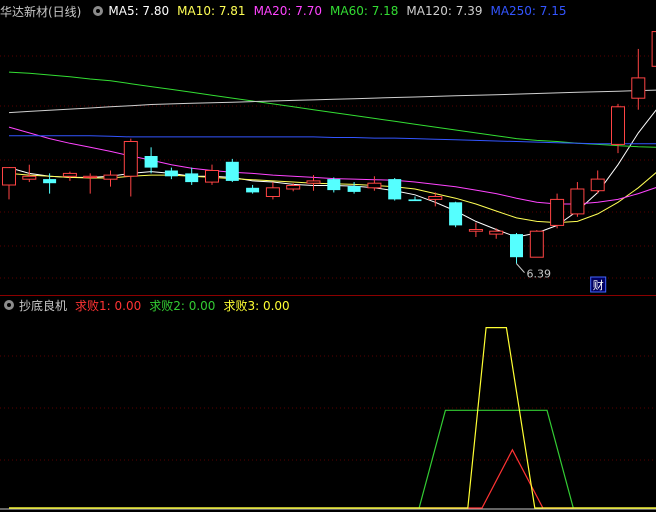 The image size is (656, 512). Describe the element at coordinates (539, 274) in the screenshot. I see `low-price-label: 6.39` at that location.